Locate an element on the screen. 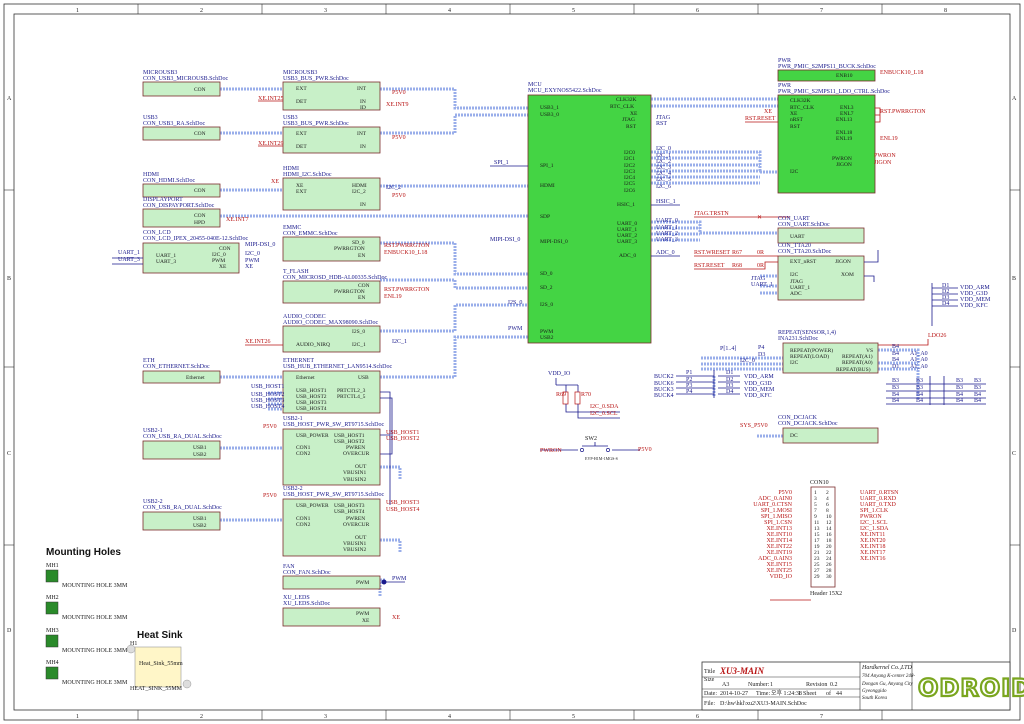  sheet-microusb: MICROUSB3 CON_USB3_MICROUSB.SchDoc CON is located at coordinates (185, 83).